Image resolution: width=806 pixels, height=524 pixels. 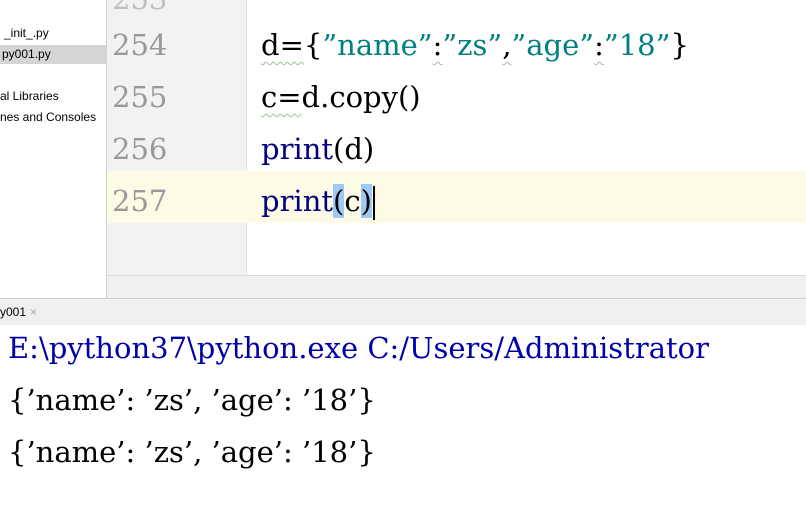 What do you see at coordinates (140, 149) in the screenshot?
I see `line-number: 256` at bounding box center [140, 149].